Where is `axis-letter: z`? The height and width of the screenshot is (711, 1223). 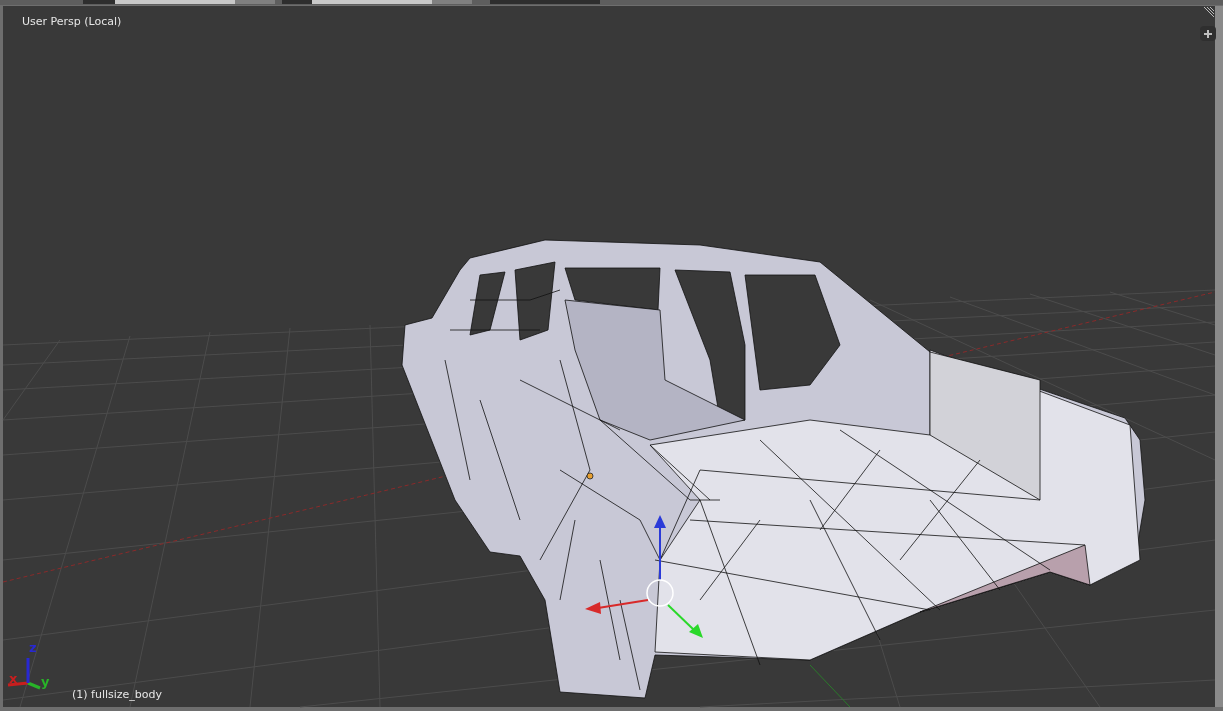 axis-letter: z is located at coordinates (33, 648).